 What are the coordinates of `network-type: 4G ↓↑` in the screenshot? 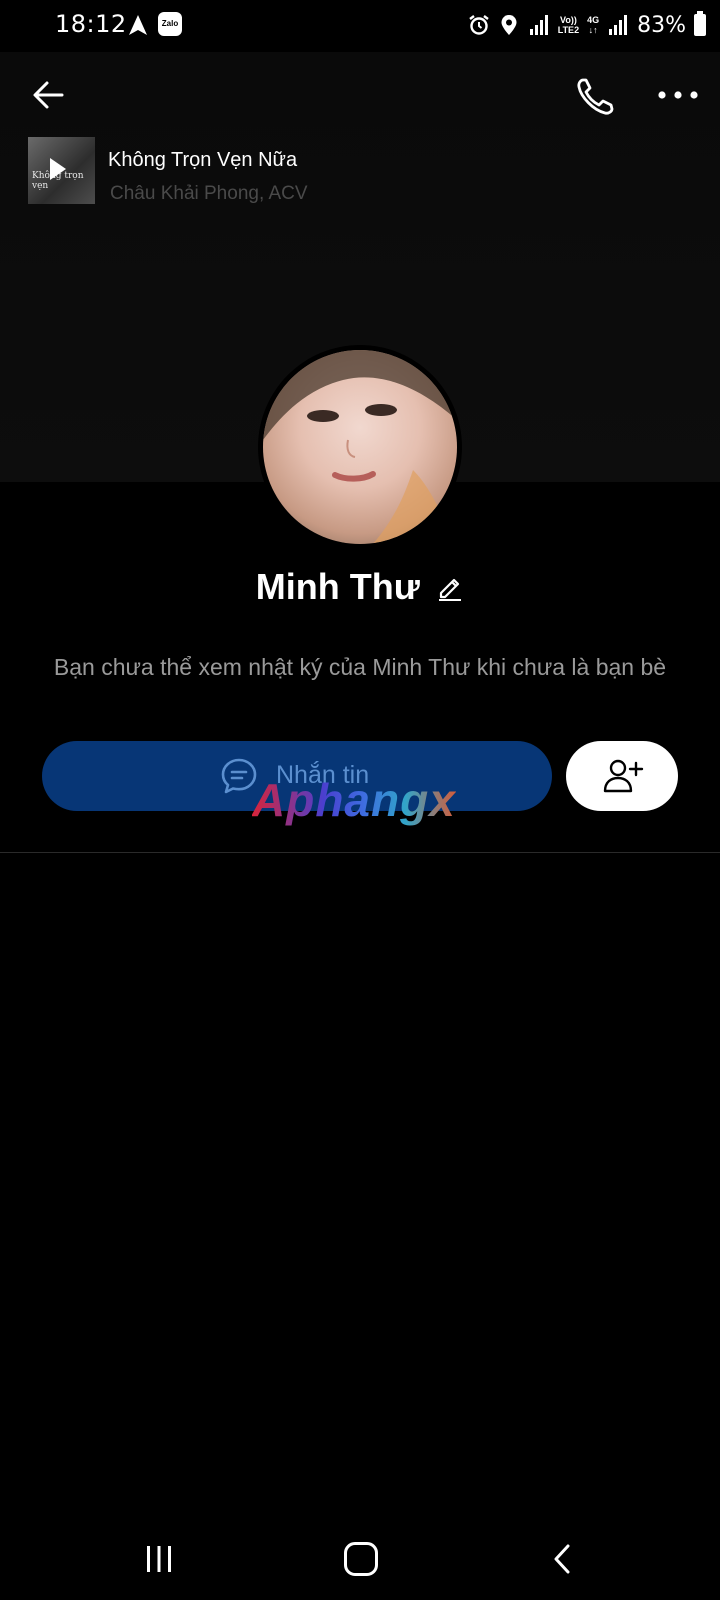 It's located at (593, 25).